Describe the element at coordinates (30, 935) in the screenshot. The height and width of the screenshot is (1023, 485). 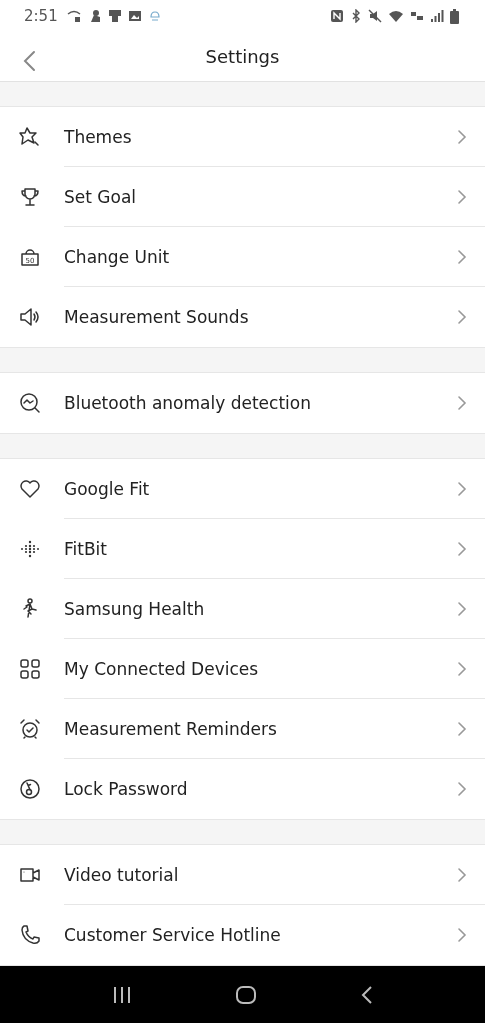
I see `phone-icon` at that location.